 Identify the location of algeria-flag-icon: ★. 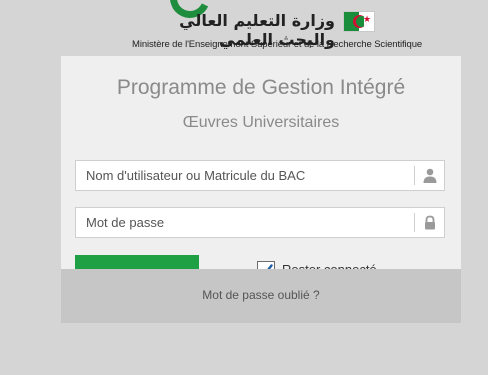
(359, 21).